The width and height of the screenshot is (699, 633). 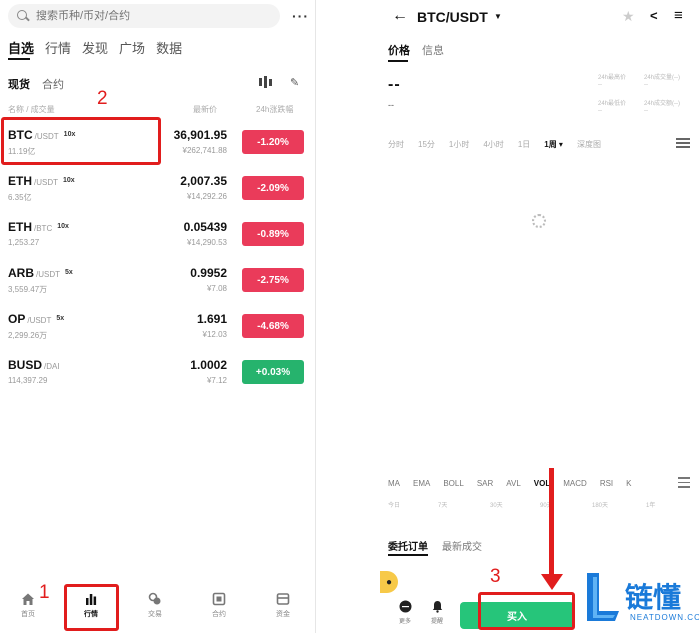 I want to click on timeframe-4h: 4小时, so click(x=493, y=144).